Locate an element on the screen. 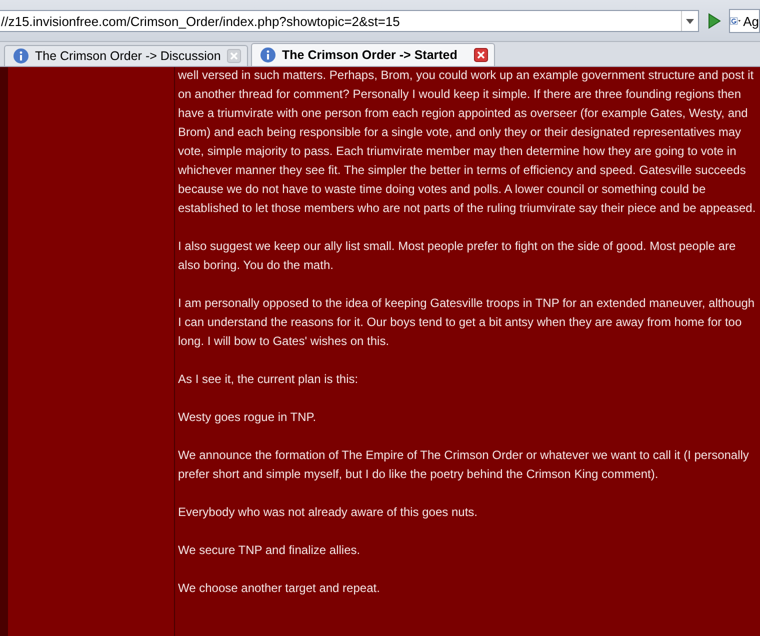 This screenshot has height=636, width=760. close-icon is located at coordinates (481, 55).